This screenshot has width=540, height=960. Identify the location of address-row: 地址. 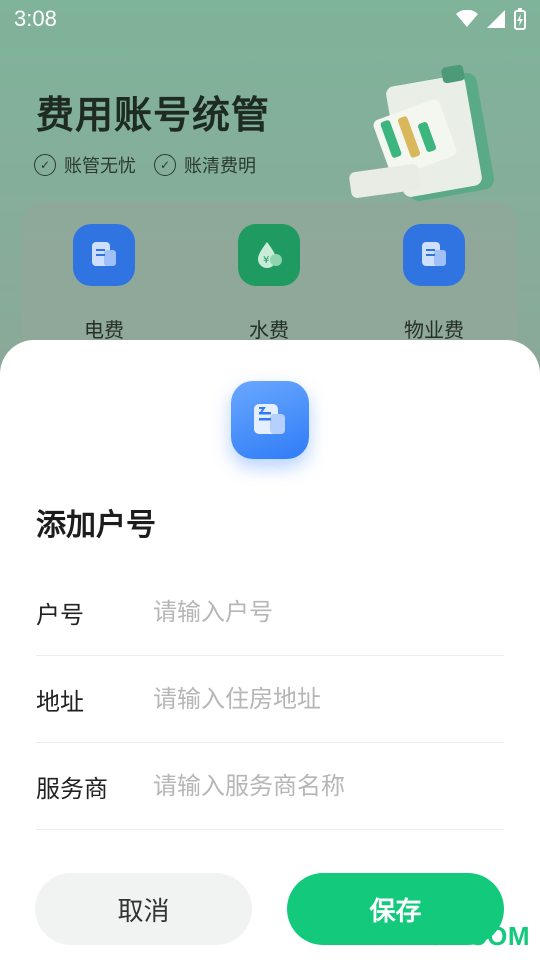
(270, 699).